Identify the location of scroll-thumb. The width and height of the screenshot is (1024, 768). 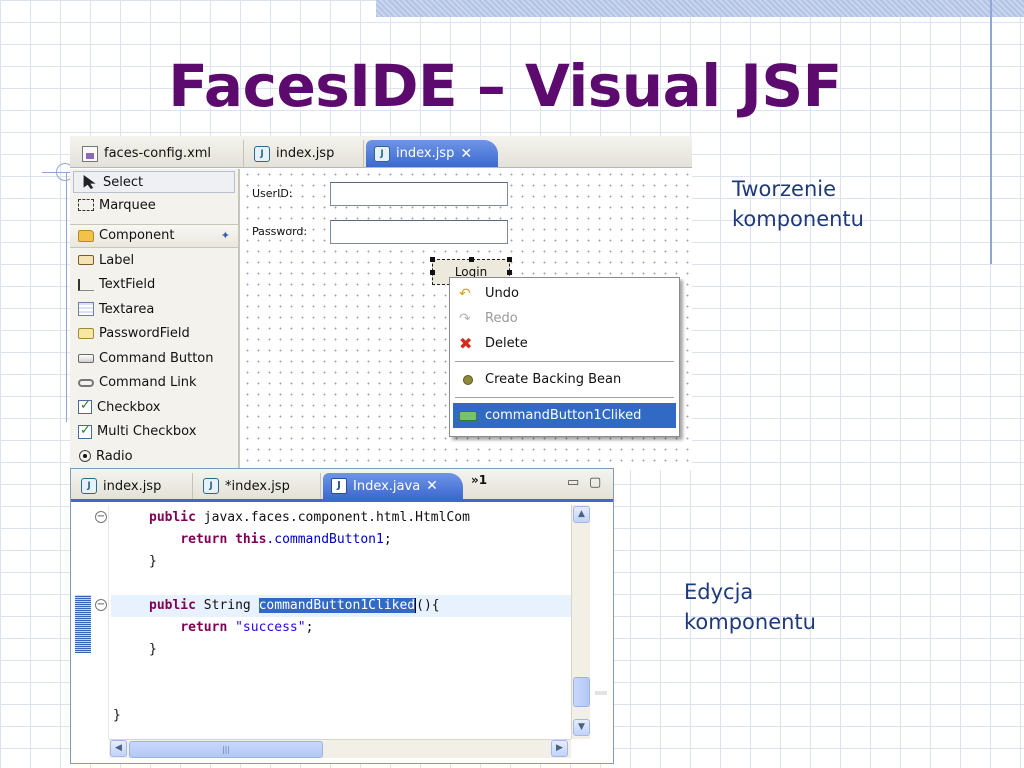
(581, 692).